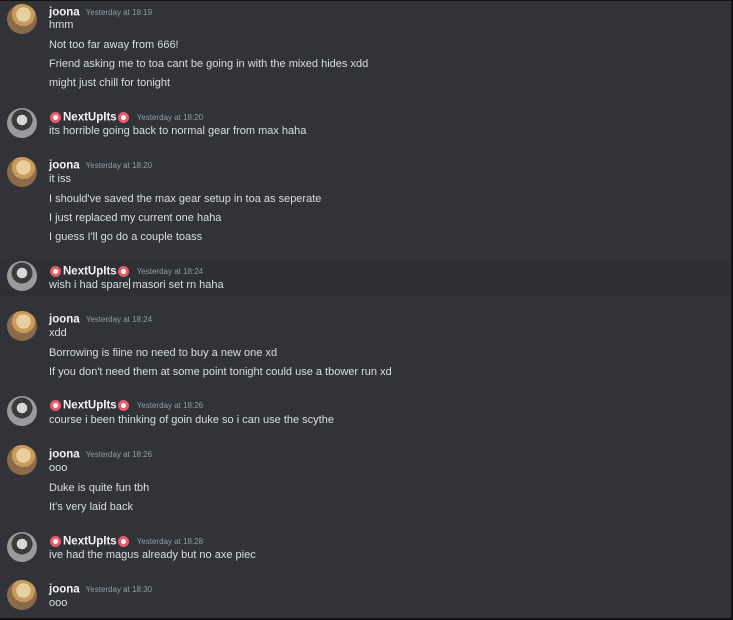  I want to click on message-text-part: wish i had spare, so click(89, 285).